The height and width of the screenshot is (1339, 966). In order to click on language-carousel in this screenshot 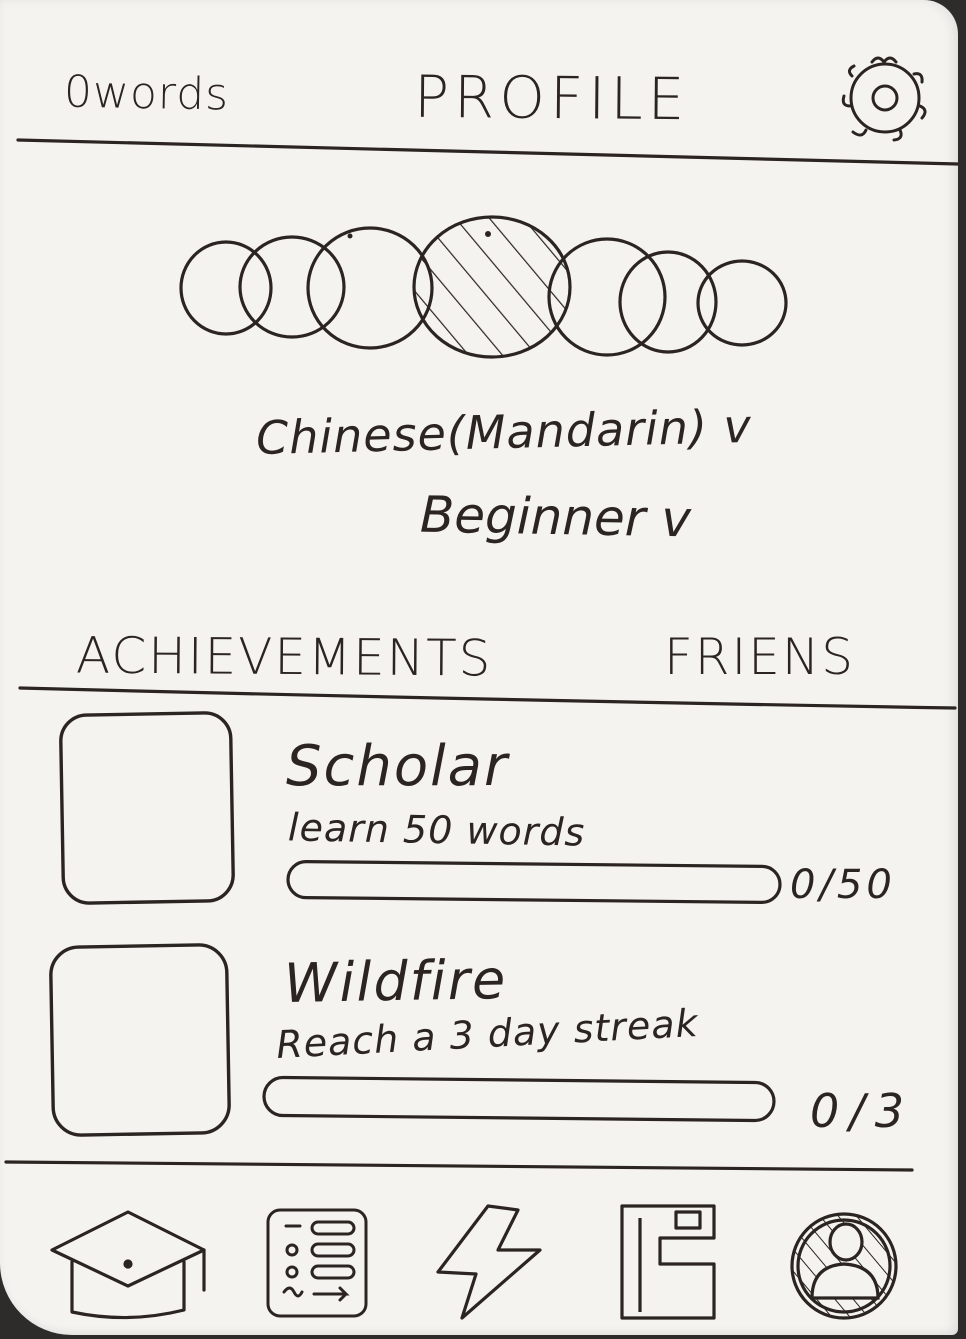, I will do `click(482, 296)`.